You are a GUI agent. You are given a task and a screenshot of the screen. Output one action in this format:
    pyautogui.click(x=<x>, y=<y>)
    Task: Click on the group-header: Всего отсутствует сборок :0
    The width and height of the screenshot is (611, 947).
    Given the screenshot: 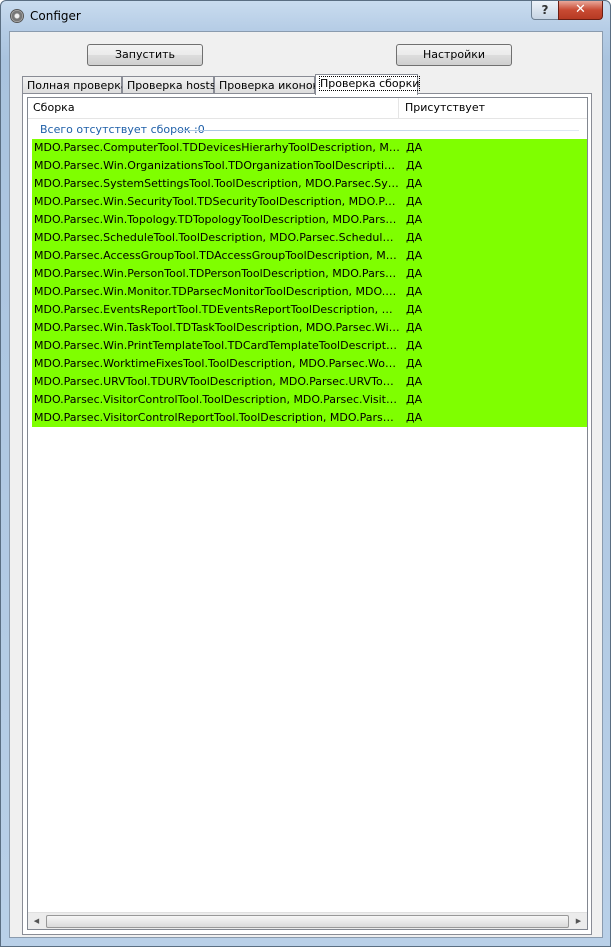 What is the action you would take?
    pyautogui.click(x=307, y=131)
    